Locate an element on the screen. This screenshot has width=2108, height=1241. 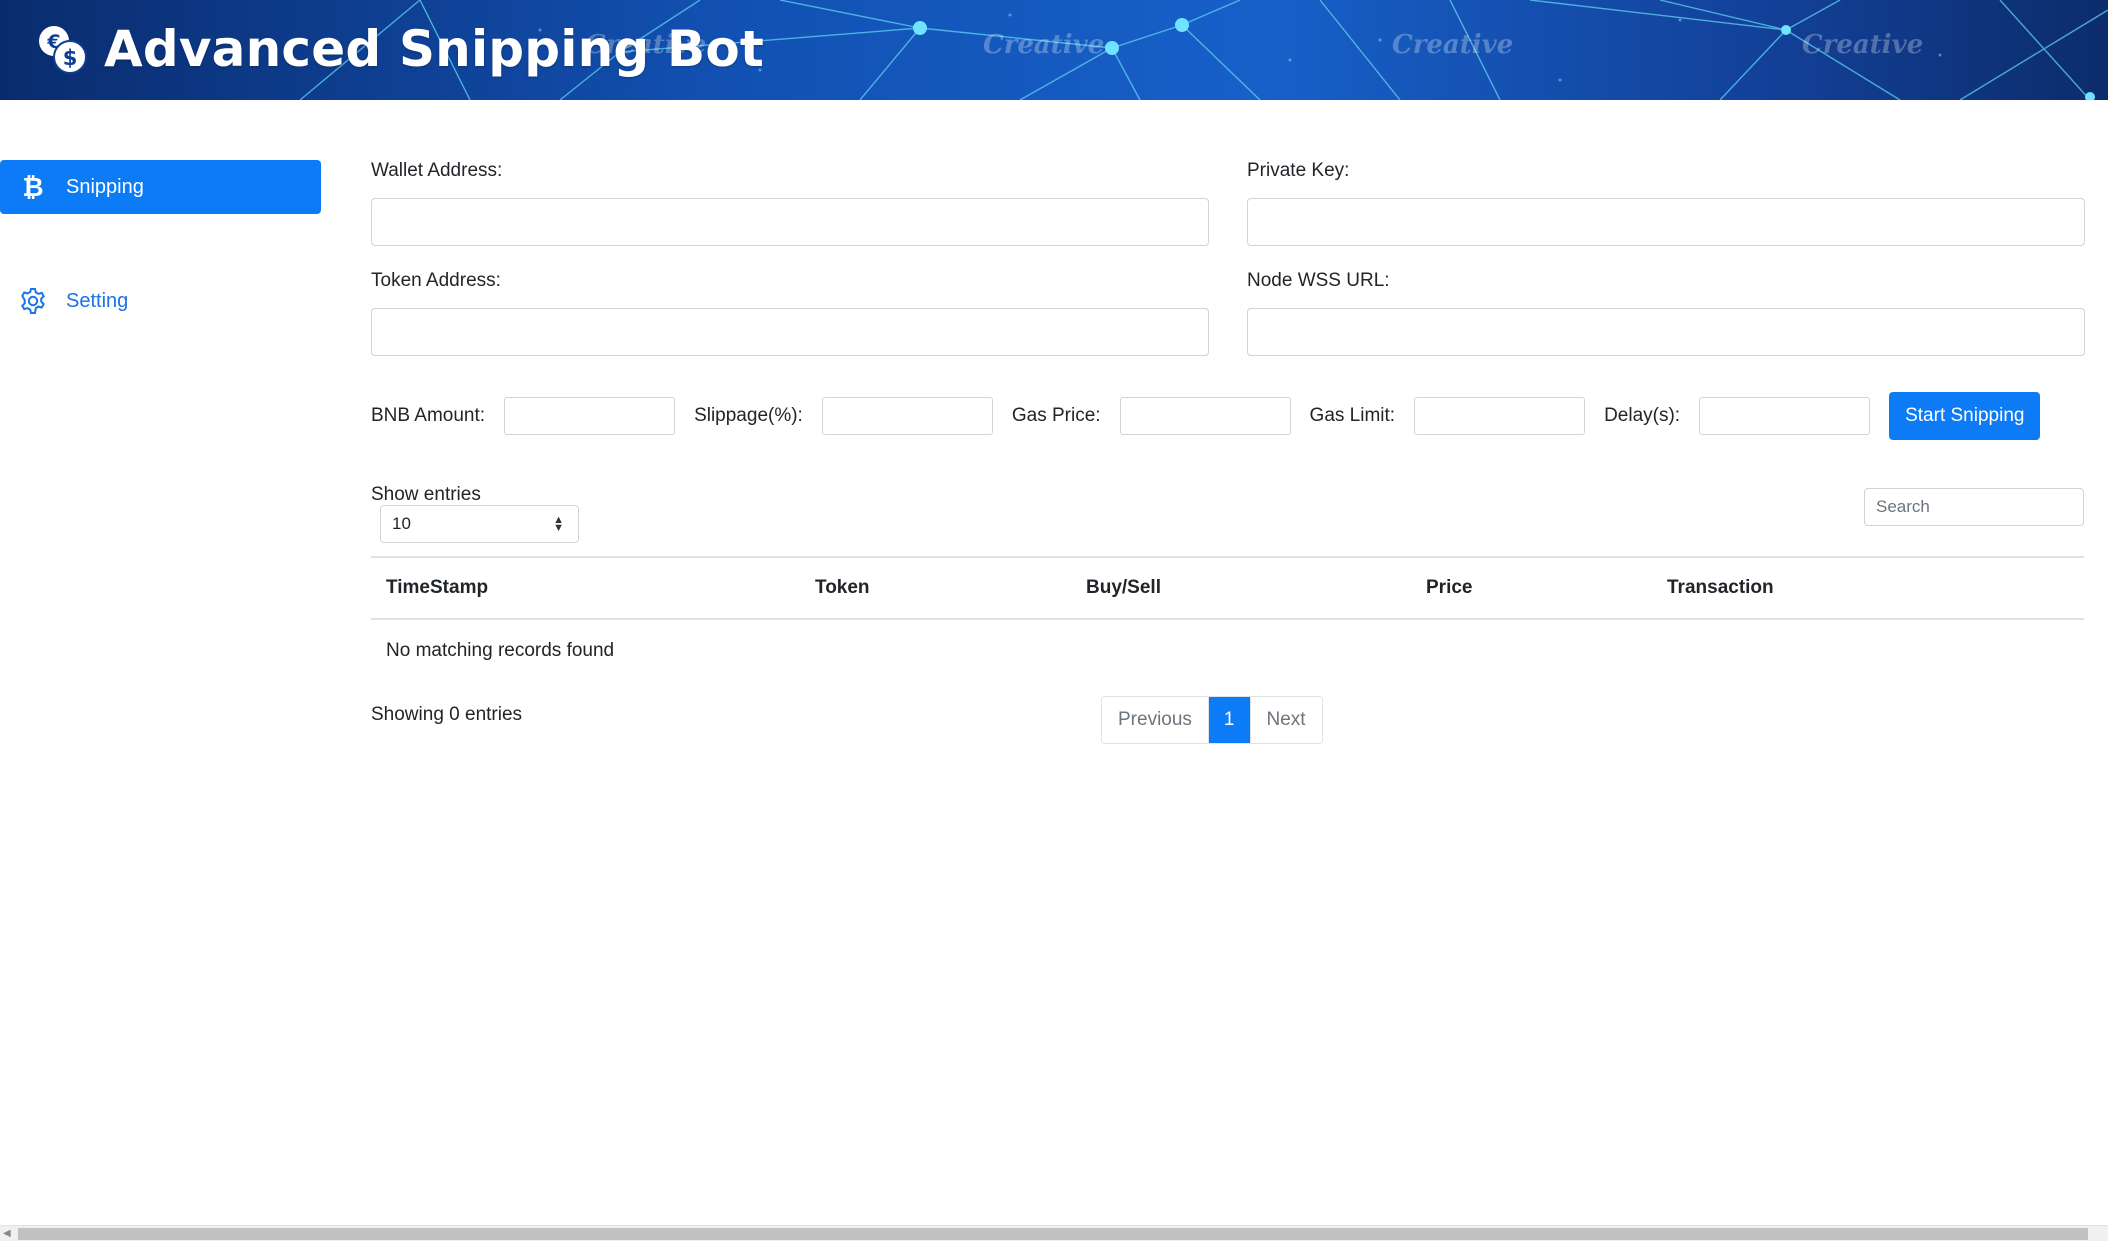
gas-price-label: Gas Price: is located at coordinates (1056, 415).